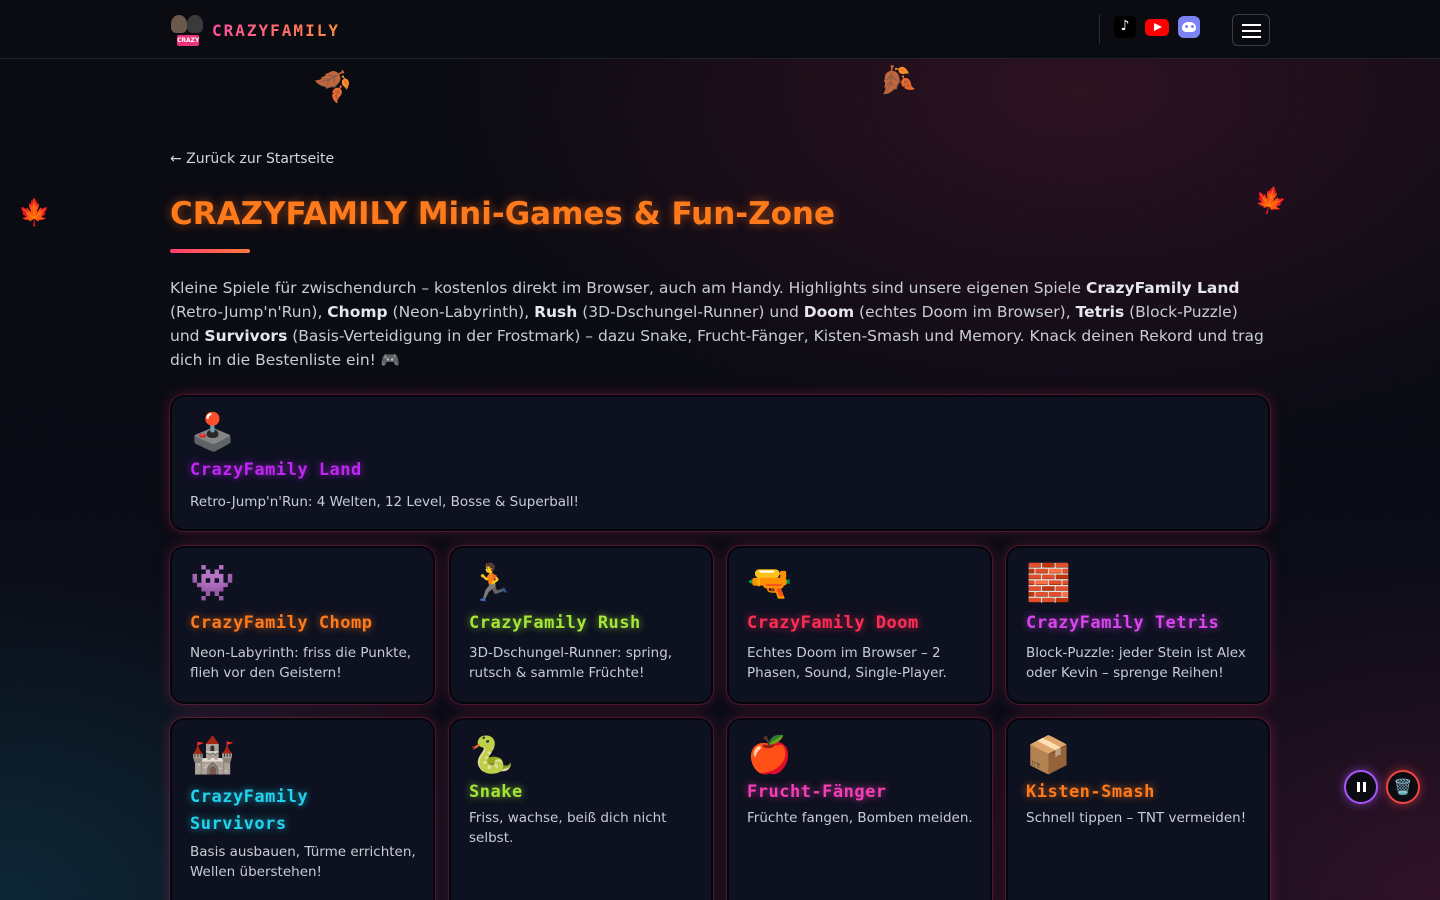  I want to click on blaster-icon: 🔫, so click(769, 583).